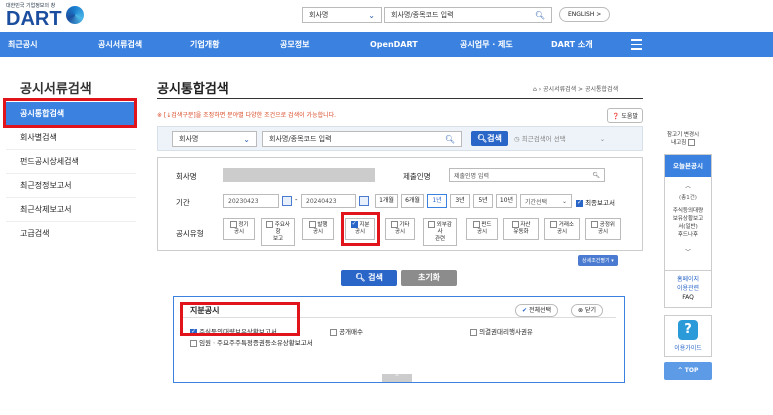  I want to click on top-button: ^ TOP, so click(688, 371).